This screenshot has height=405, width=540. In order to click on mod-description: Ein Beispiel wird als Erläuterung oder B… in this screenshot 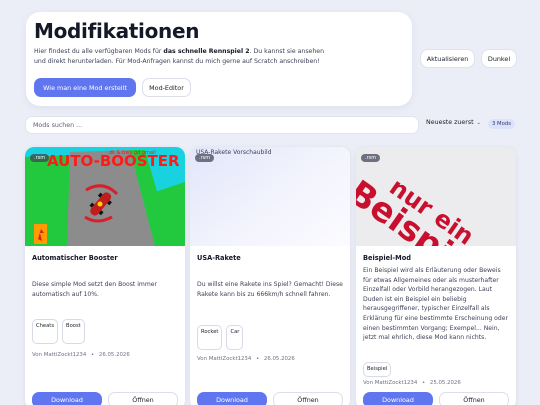, I will do `click(436, 304)`.